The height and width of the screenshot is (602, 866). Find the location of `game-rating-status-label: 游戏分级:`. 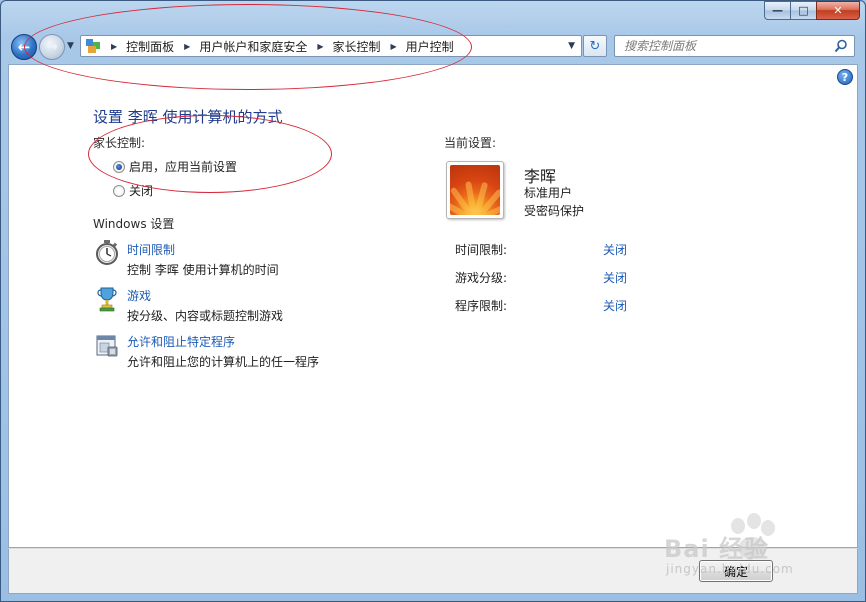

game-rating-status-label: 游戏分级: is located at coordinates (481, 278).